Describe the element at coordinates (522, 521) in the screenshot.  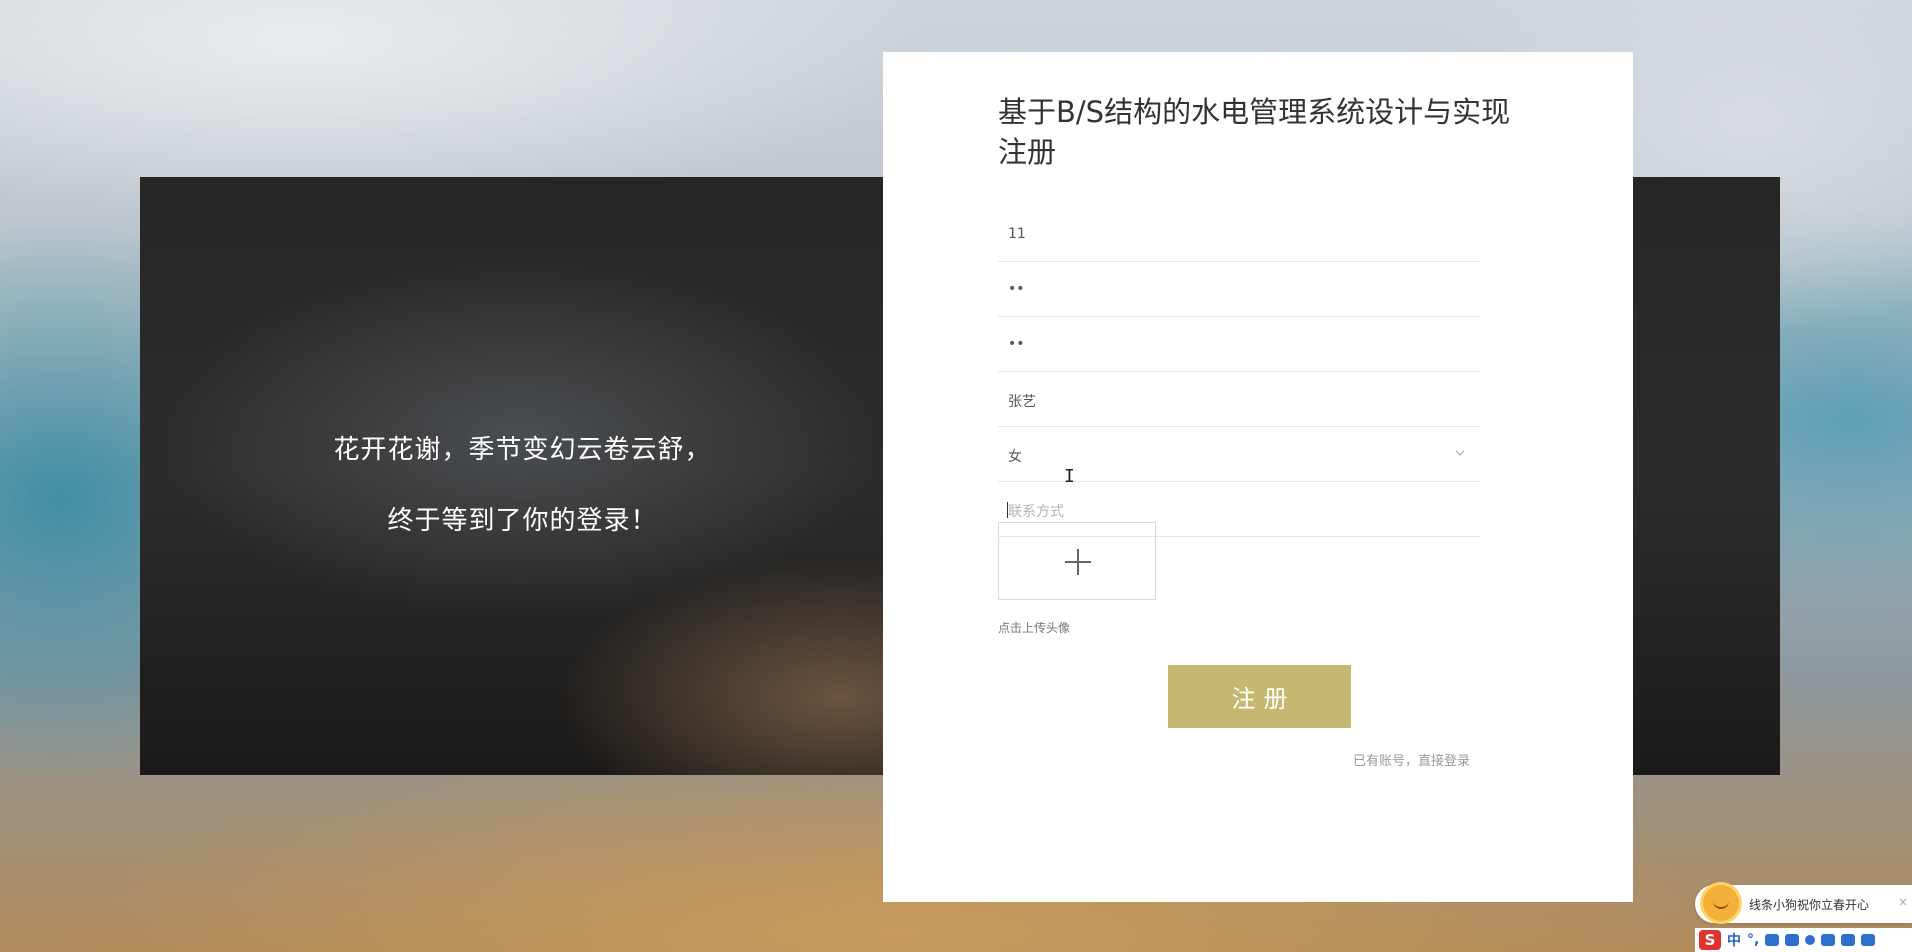
I see `slogan-line-2: 终于等到了你的登录！` at that location.